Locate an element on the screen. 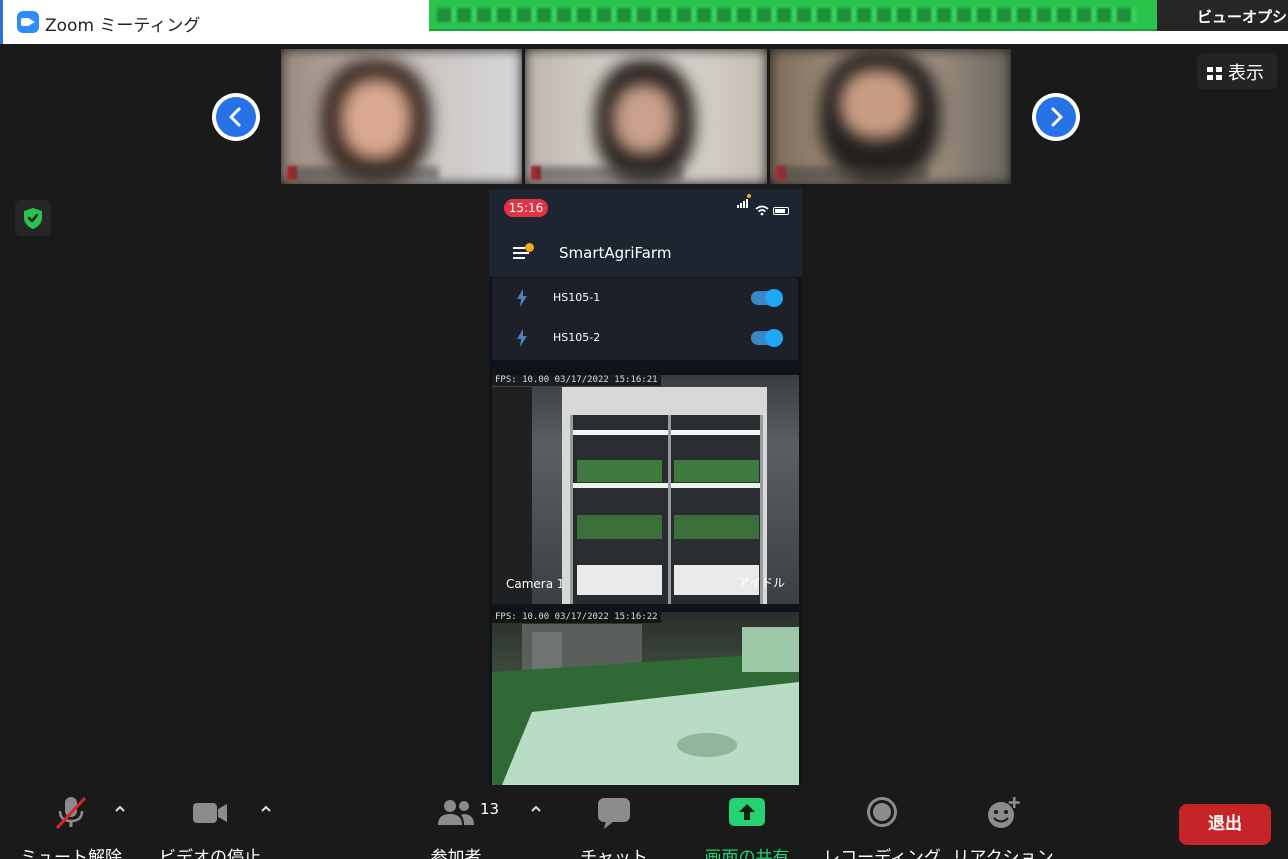 The height and width of the screenshot is (859, 1288). camera-feed-2: FPS: 10.00 03/17/2022 15:16:22 is located at coordinates (645, 698).